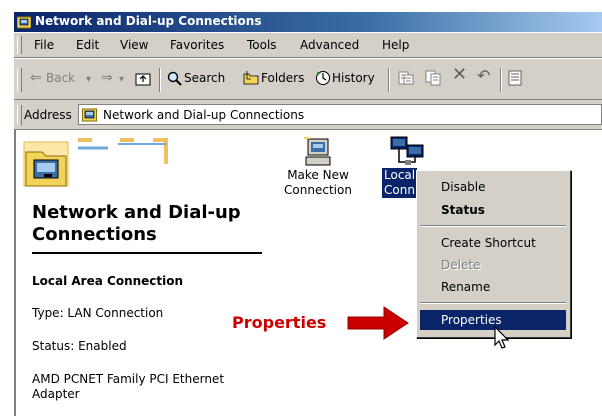 This screenshot has height=416, width=602. Describe the element at coordinates (340, 114) in the screenshot. I see `address-field: Network and Dial-up Connections` at that location.